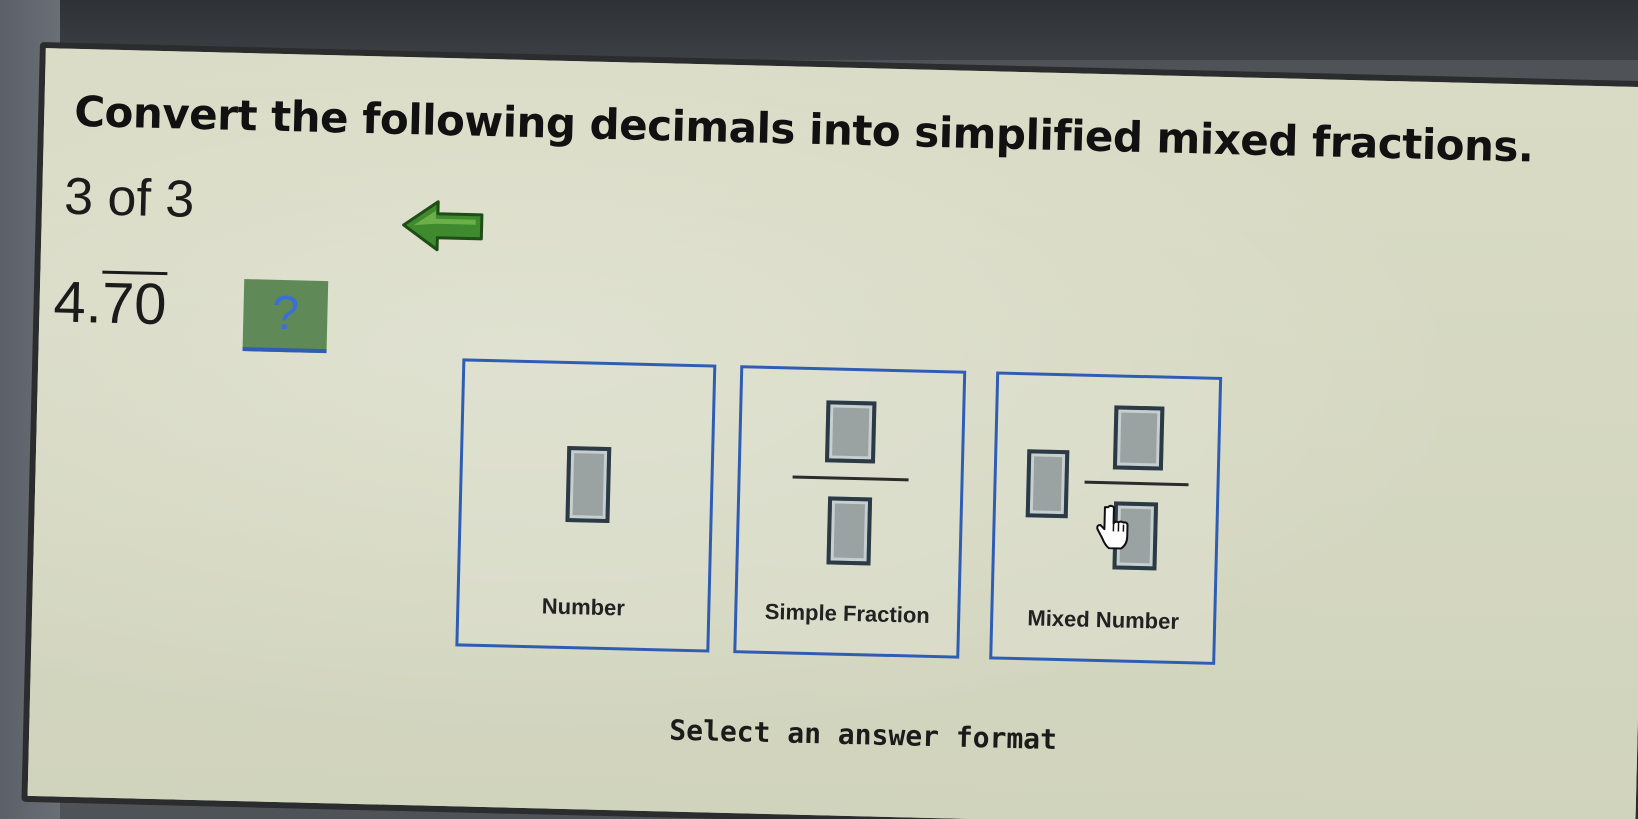  What do you see at coordinates (77, 302) in the screenshot?
I see `decimal-whole-part: 4.` at bounding box center [77, 302].